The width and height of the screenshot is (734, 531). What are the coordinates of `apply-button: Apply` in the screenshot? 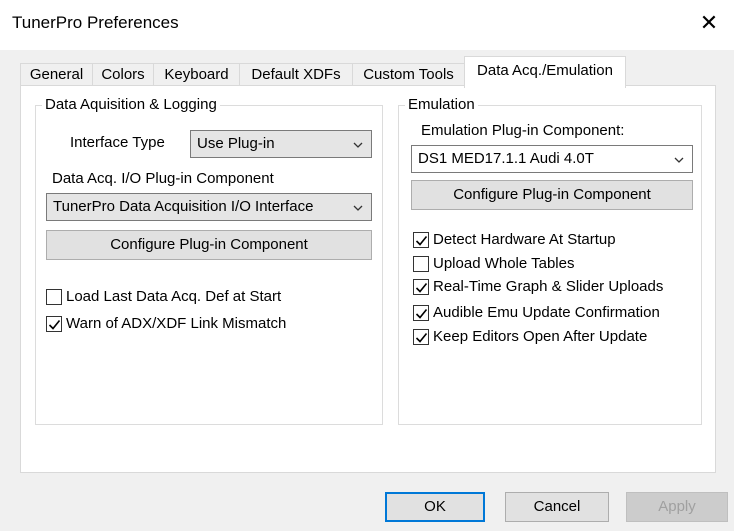 It's located at (677, 507).